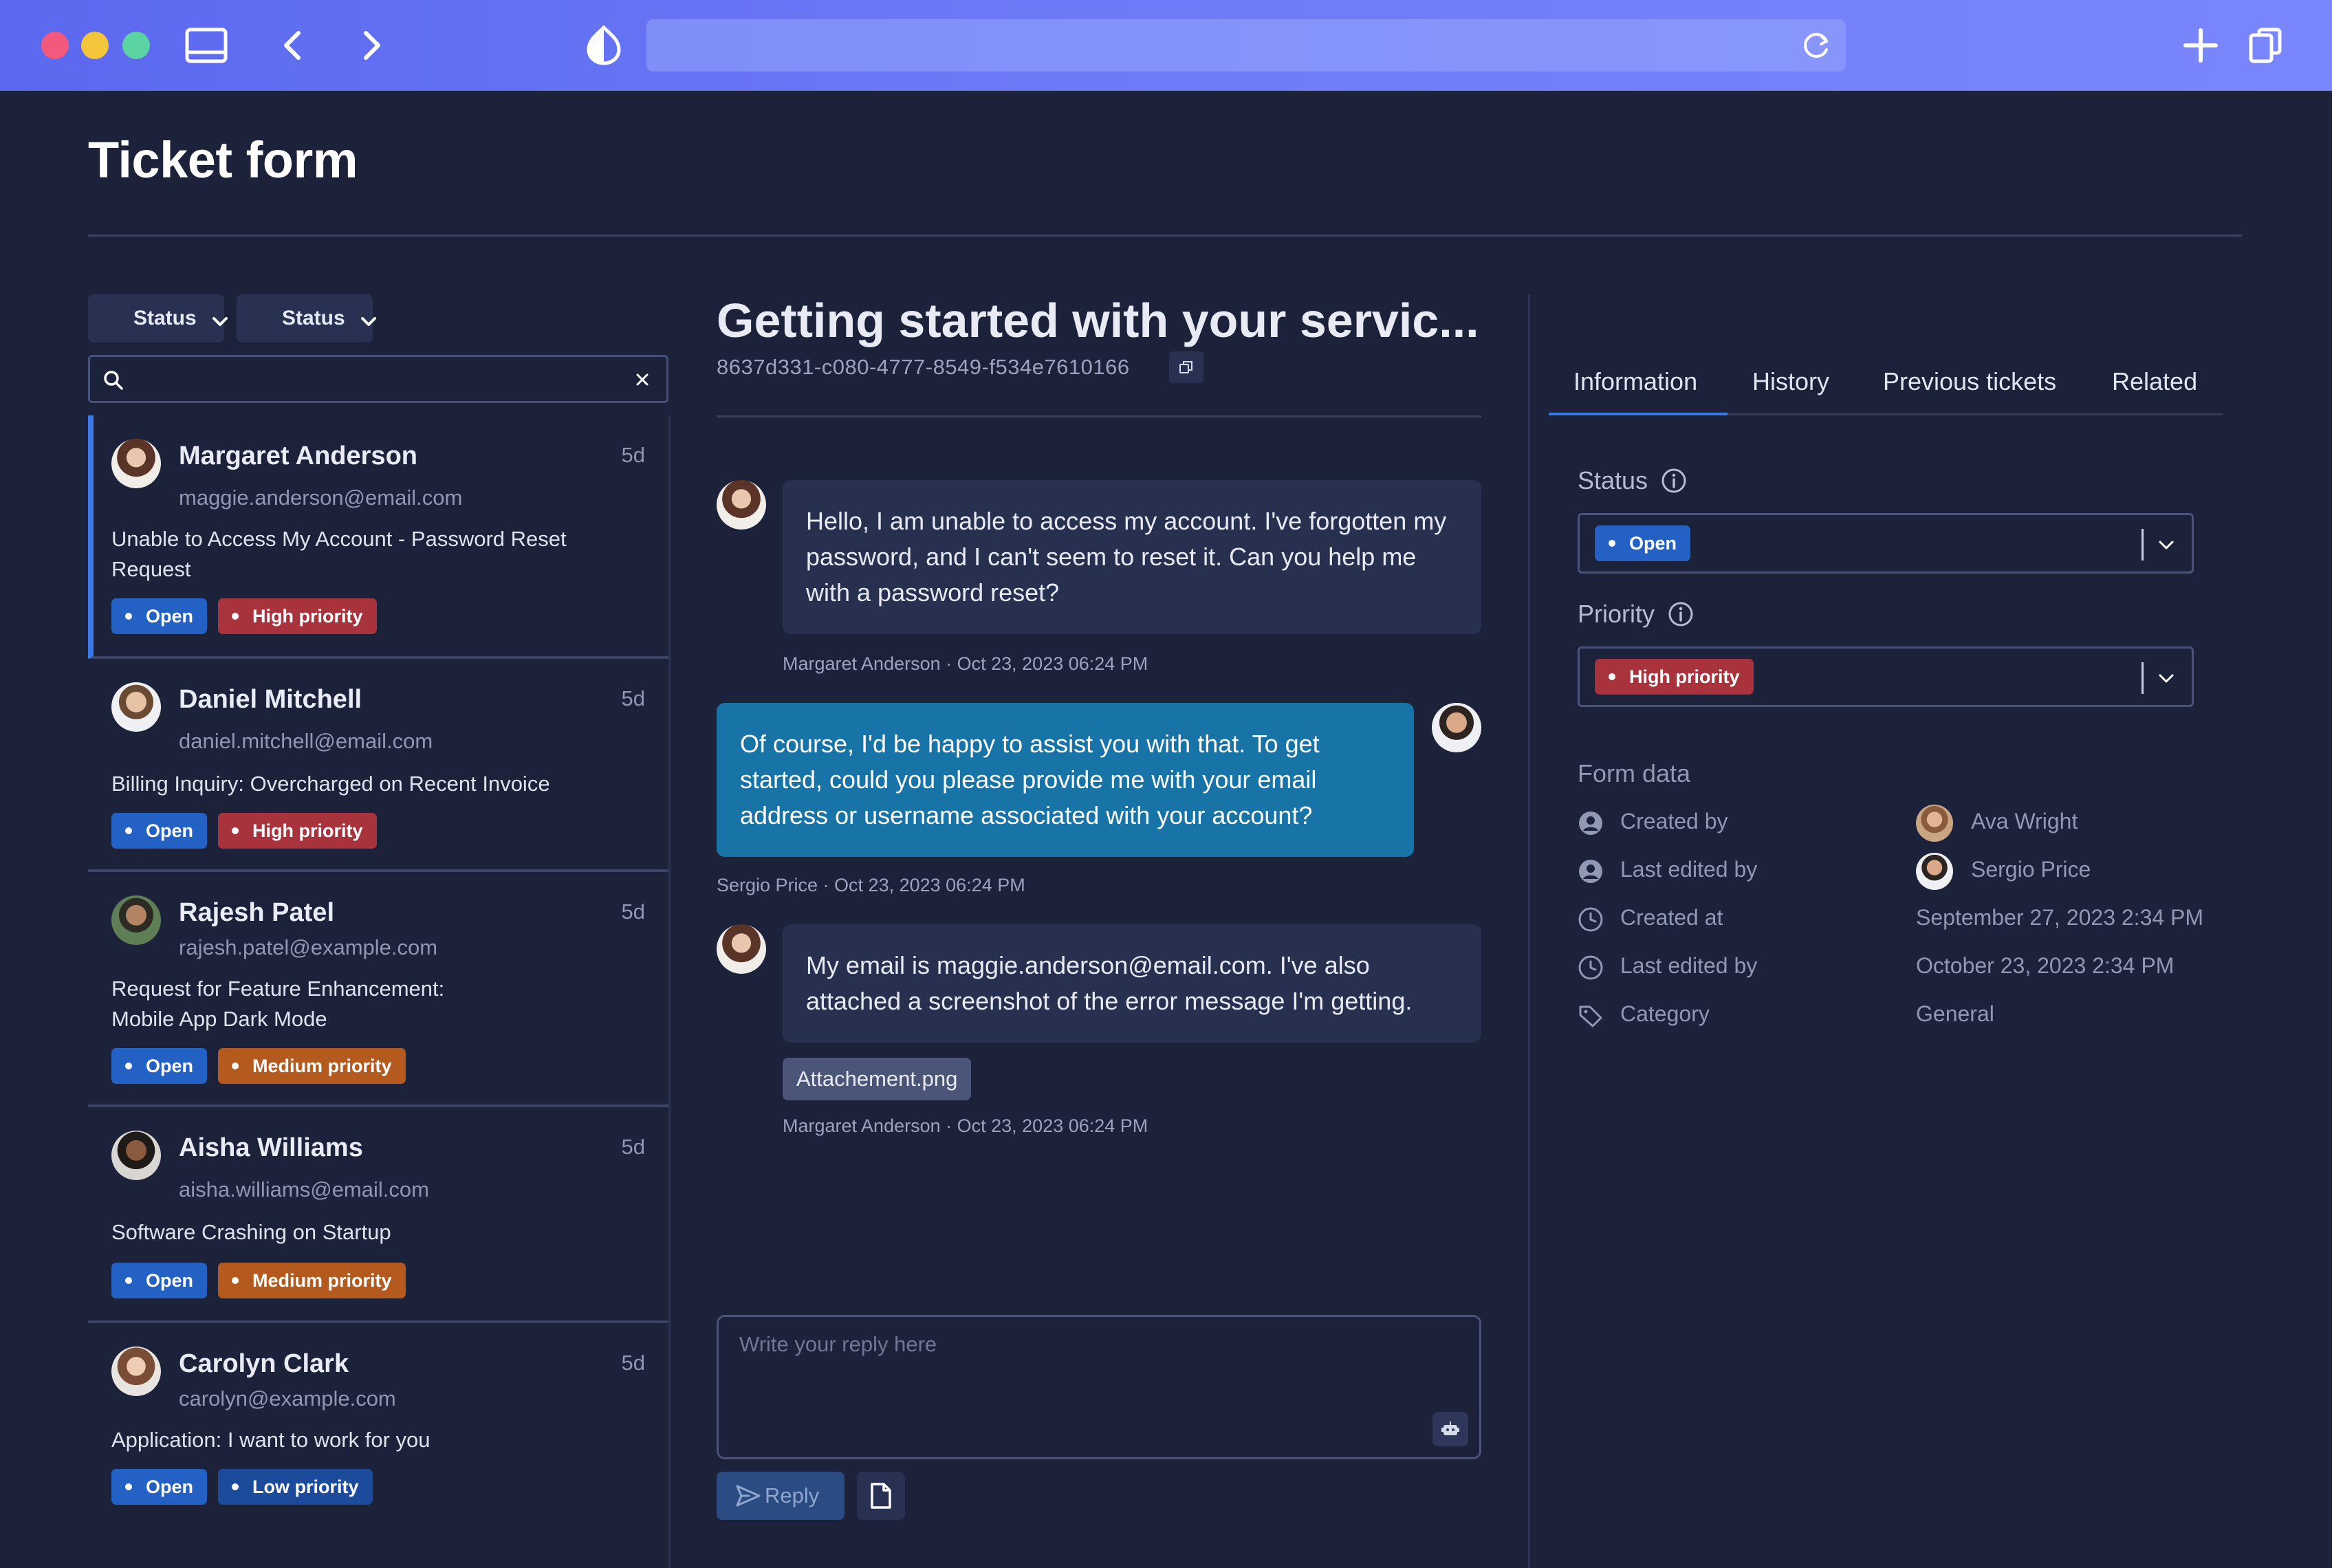 Image resolution: width=2332 pixels, height=1568 pixels. I want to click on form-data-key: Category, so click(1665, 1014).